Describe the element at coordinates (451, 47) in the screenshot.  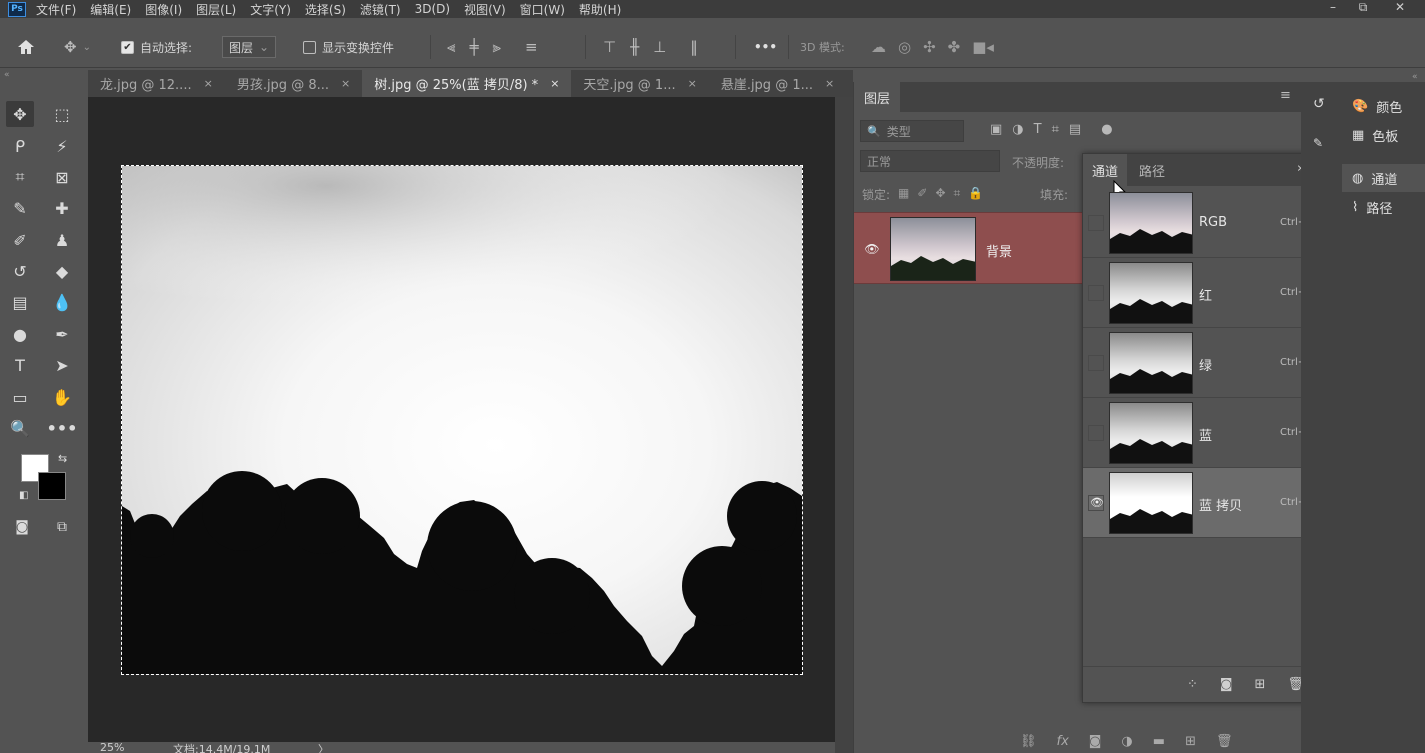
I see `align-left-icon: ⫷` at that location.